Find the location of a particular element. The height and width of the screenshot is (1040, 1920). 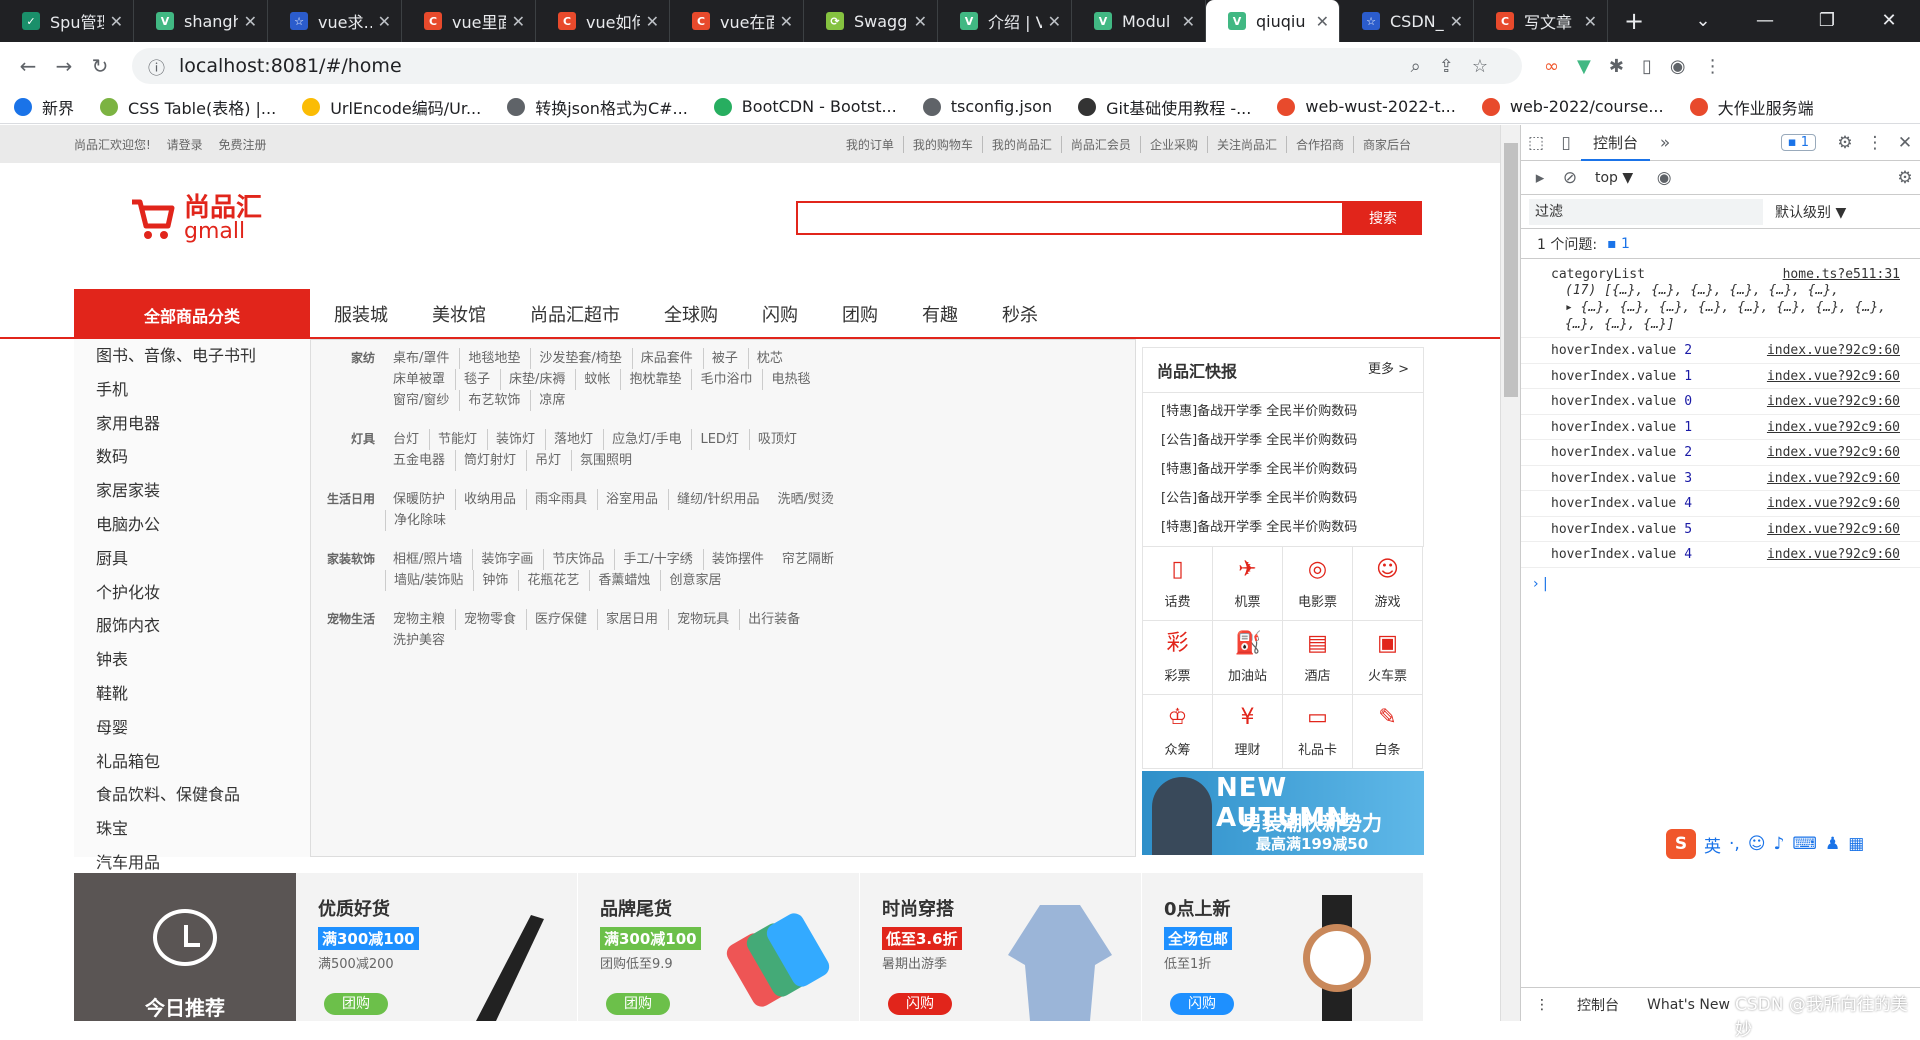

subcategory-link: LED灯 is located at coordinates (719, 439).